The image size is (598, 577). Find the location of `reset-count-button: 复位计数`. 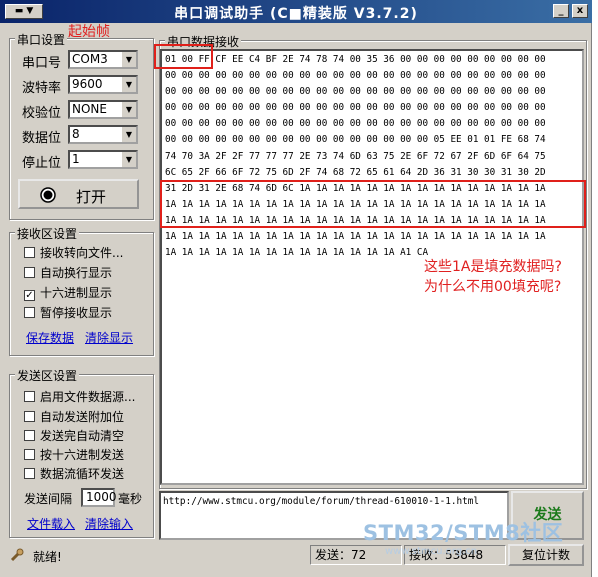

reset-count-button: 复位计数 is located at coordinates (546, 555).